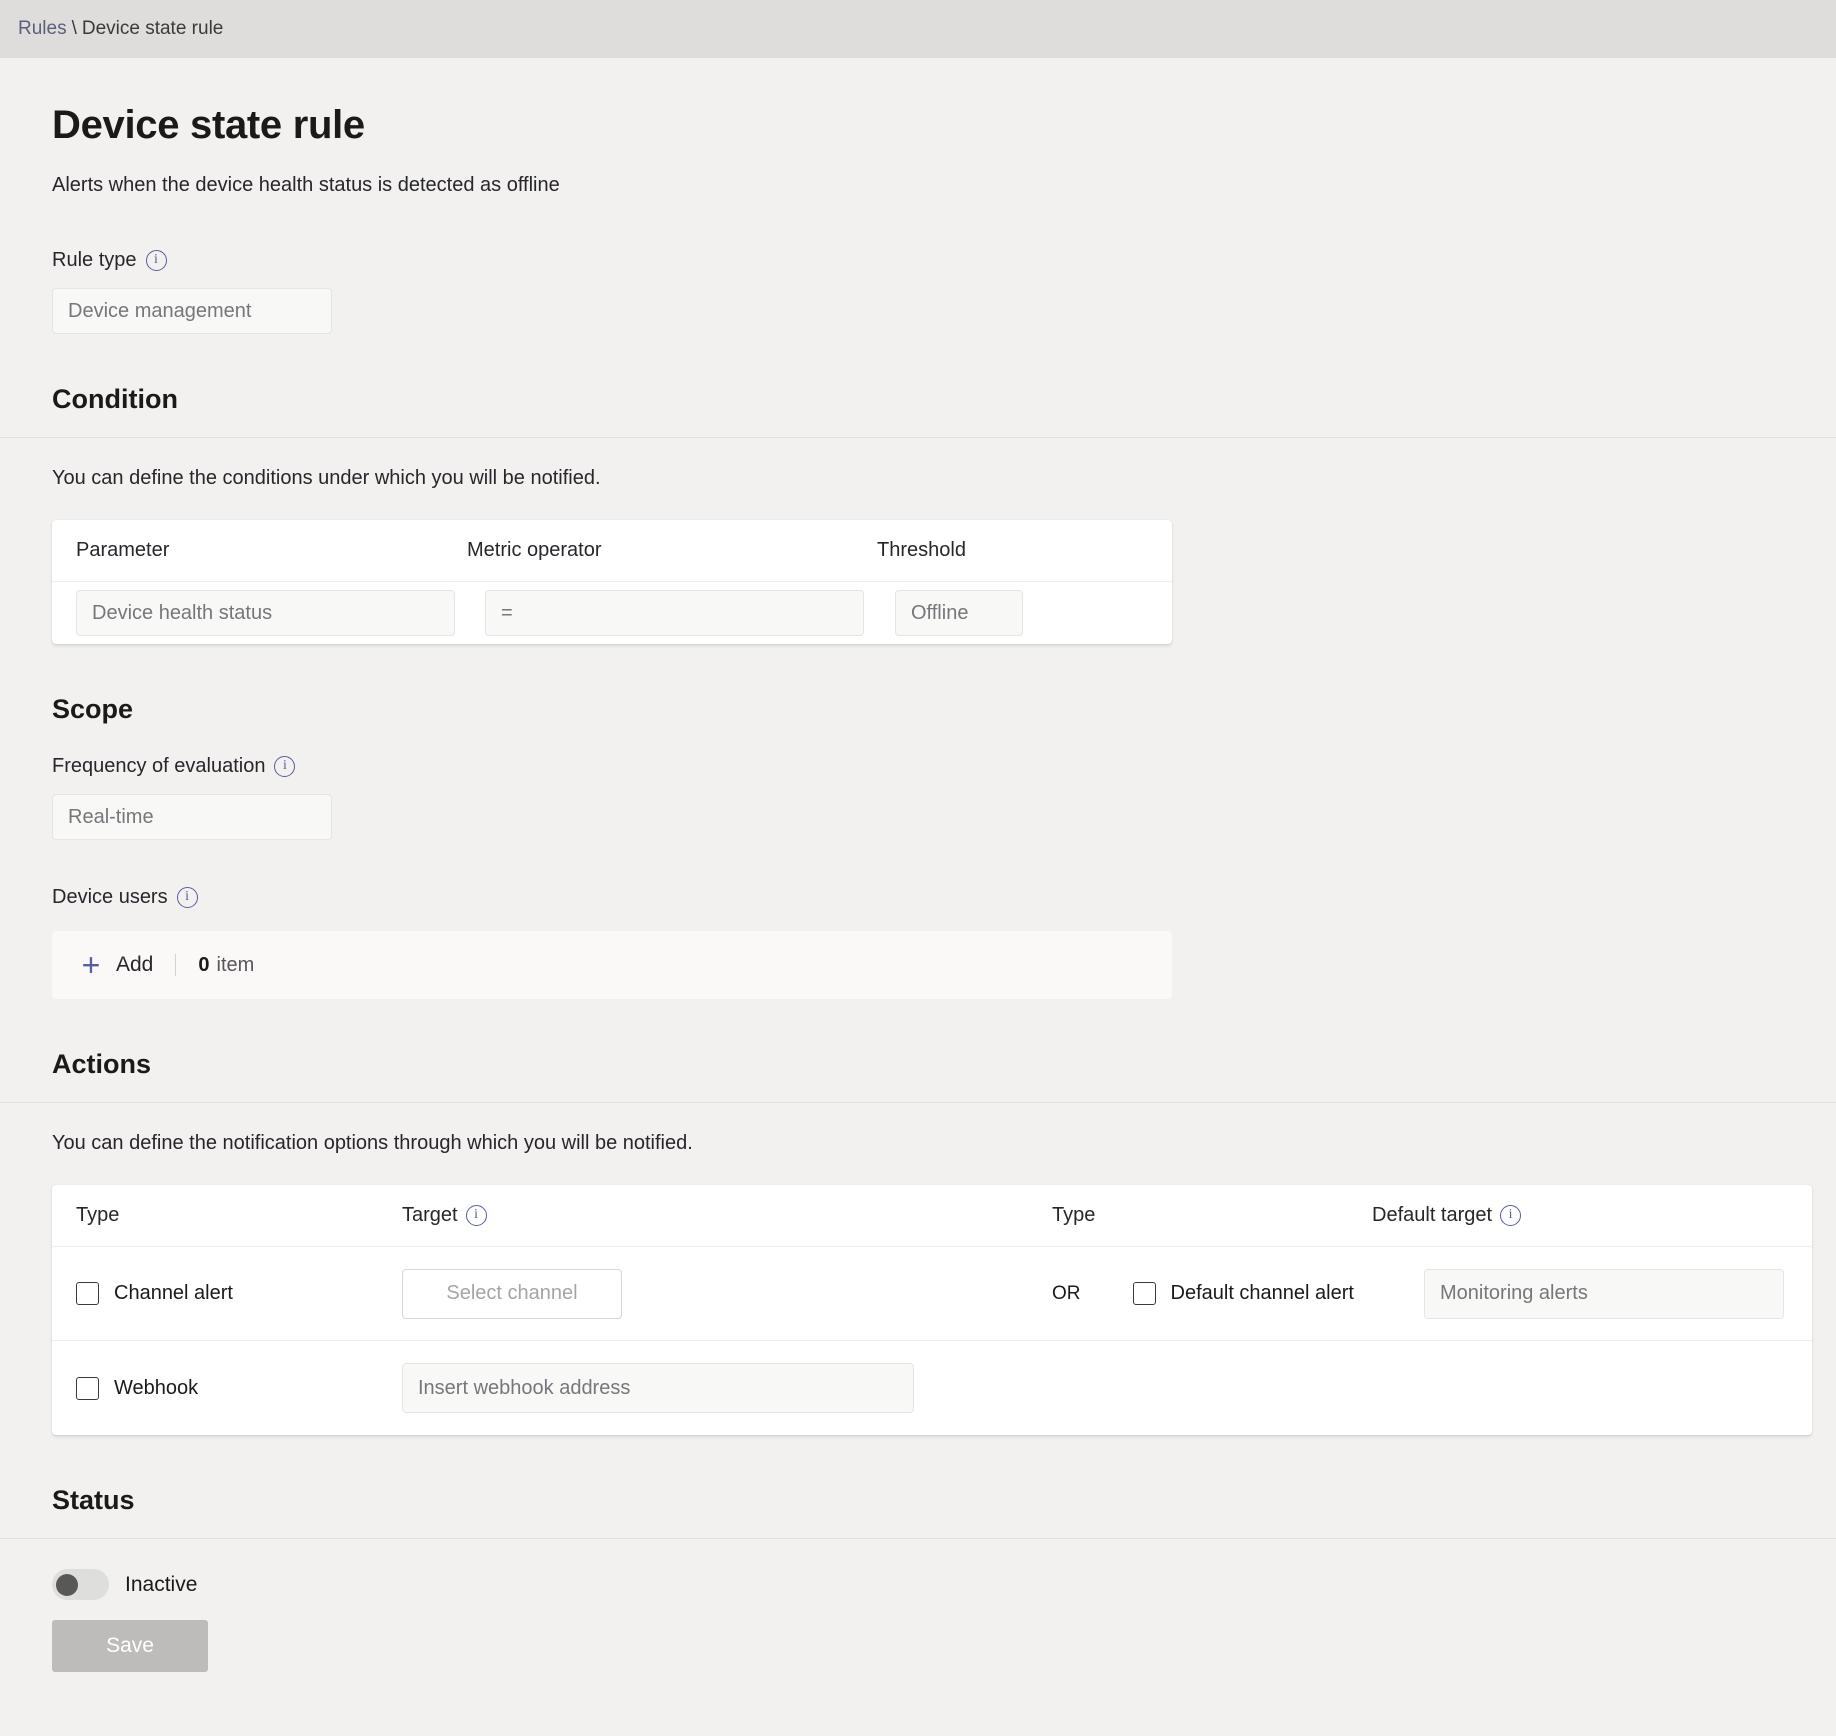 The height and width of the screenshot is (1736, 1836). I want to click on actions-table-row-webhook: Webhook Insert webhook address, so click(932, 1388).